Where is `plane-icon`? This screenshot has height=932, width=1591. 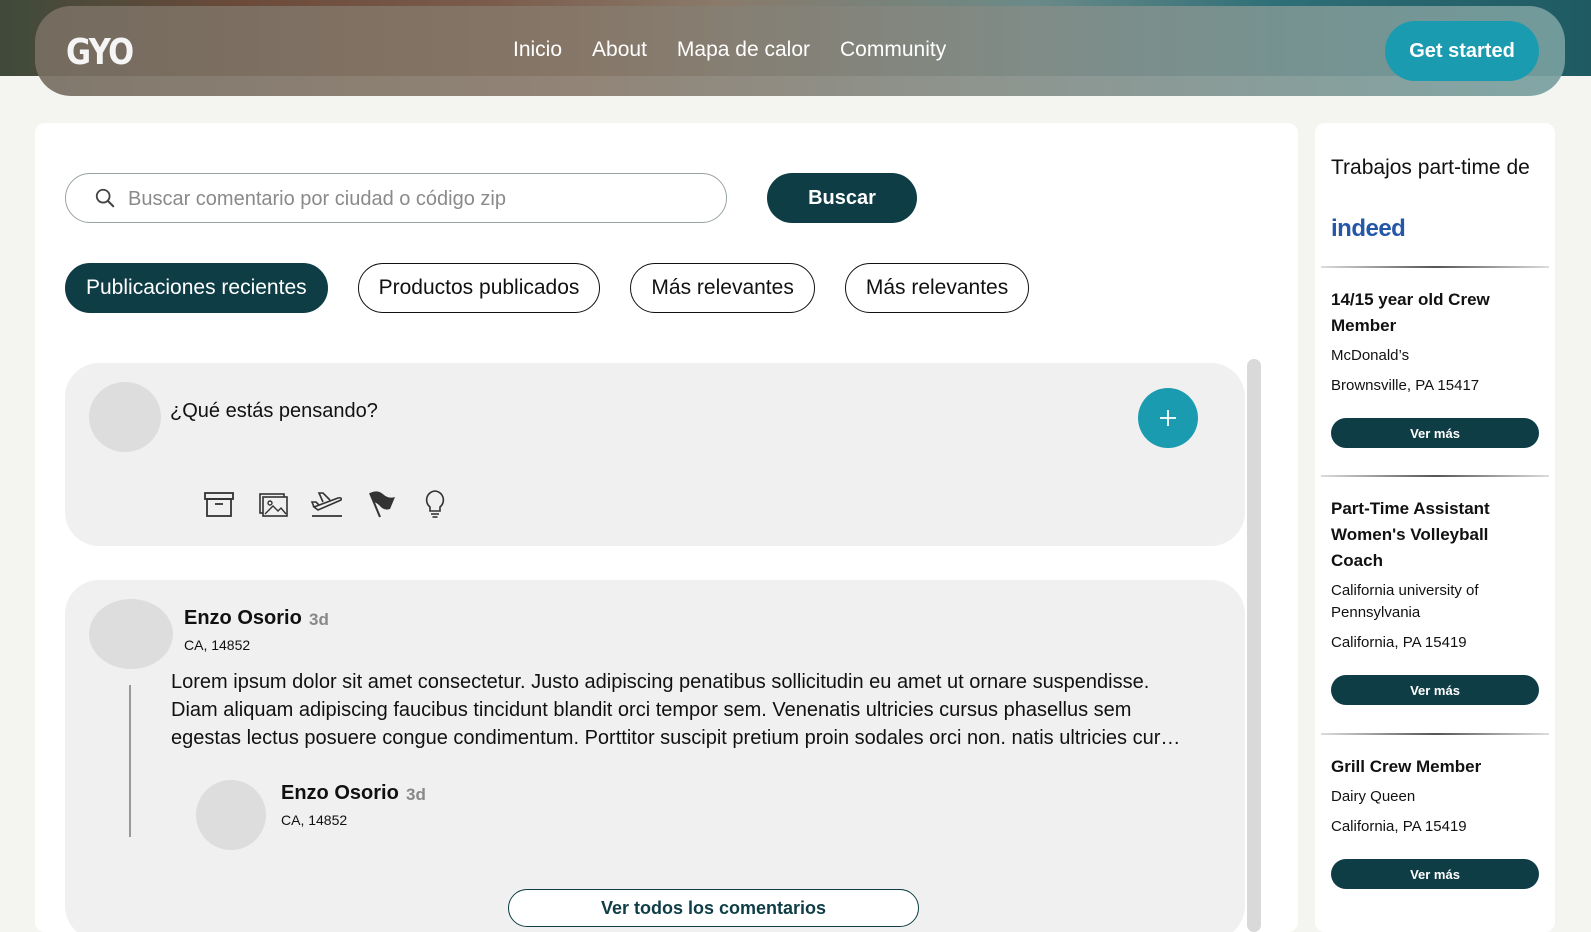 plane-icon is located at coordinates (327, 504).